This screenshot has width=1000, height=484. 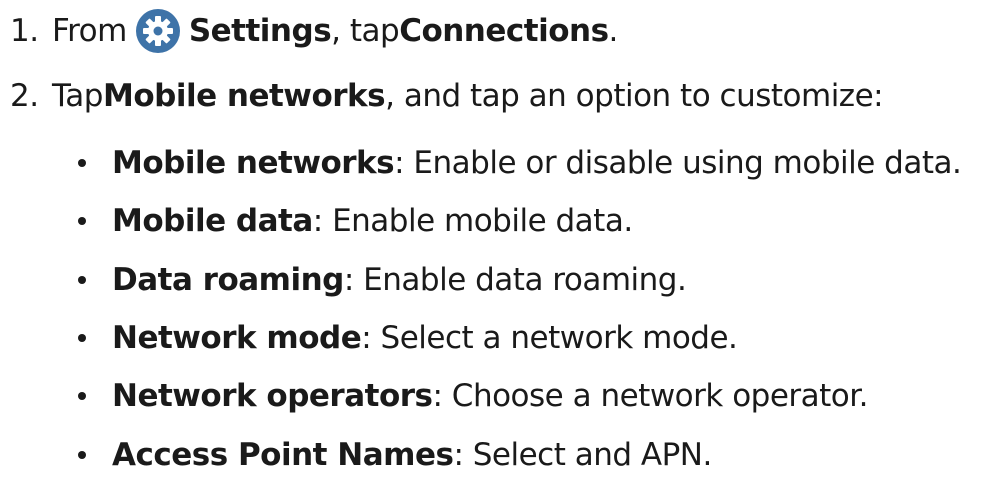 I want to click on step-text: From, so click(x=89, y=31).